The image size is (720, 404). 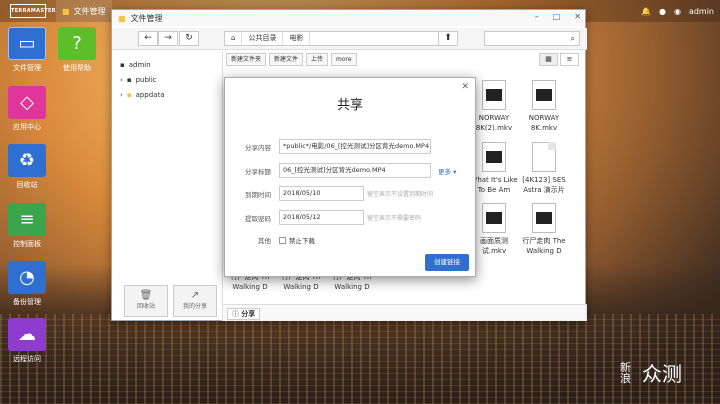 I want to click on window-titlebar: ■ 文件管理, so click(x=348, y=18).